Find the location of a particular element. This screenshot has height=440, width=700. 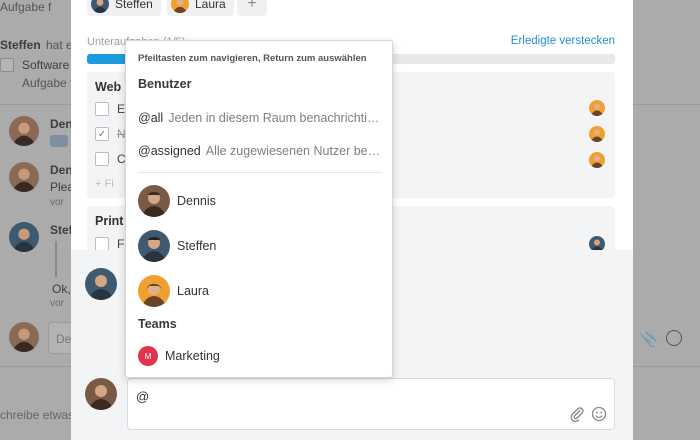

bg-quote-bar is located at coordinates (63, 259).